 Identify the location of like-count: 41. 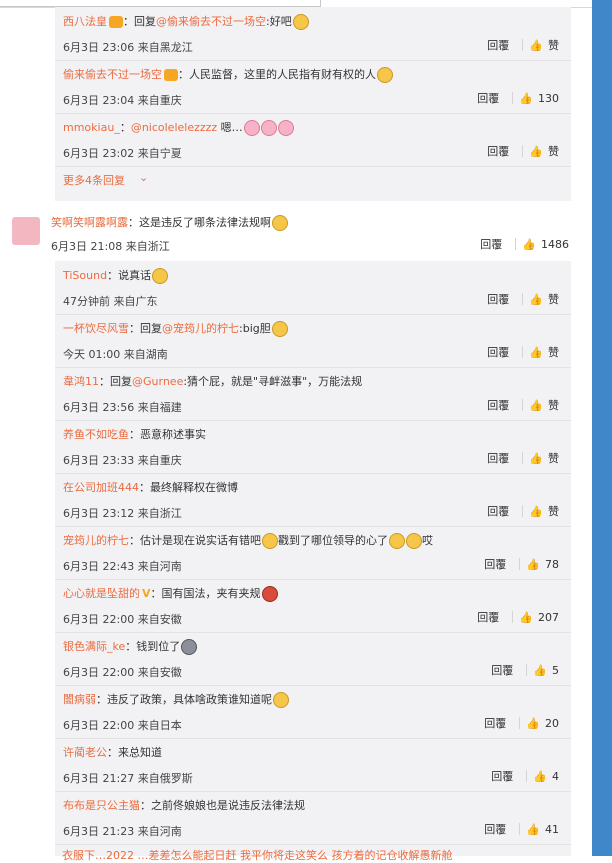
(552, 829).